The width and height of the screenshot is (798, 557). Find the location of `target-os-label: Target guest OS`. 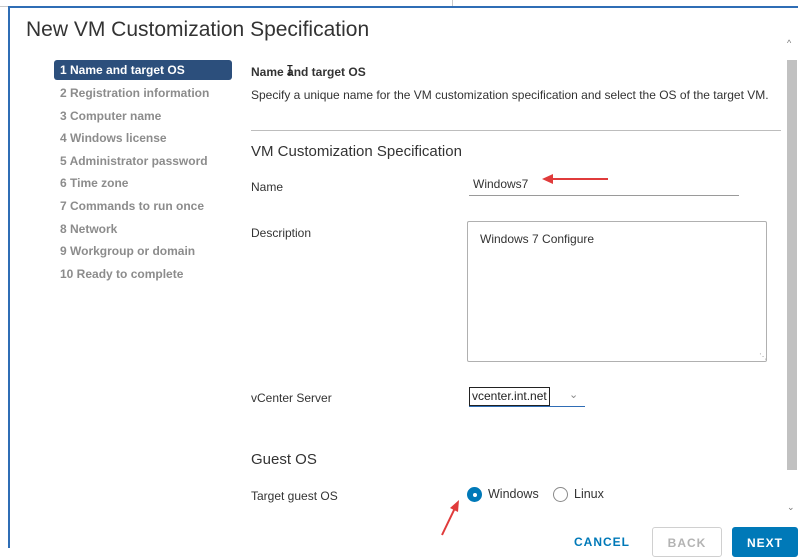

target-os-label: Target guest OS is located at coordinates (294, 496).